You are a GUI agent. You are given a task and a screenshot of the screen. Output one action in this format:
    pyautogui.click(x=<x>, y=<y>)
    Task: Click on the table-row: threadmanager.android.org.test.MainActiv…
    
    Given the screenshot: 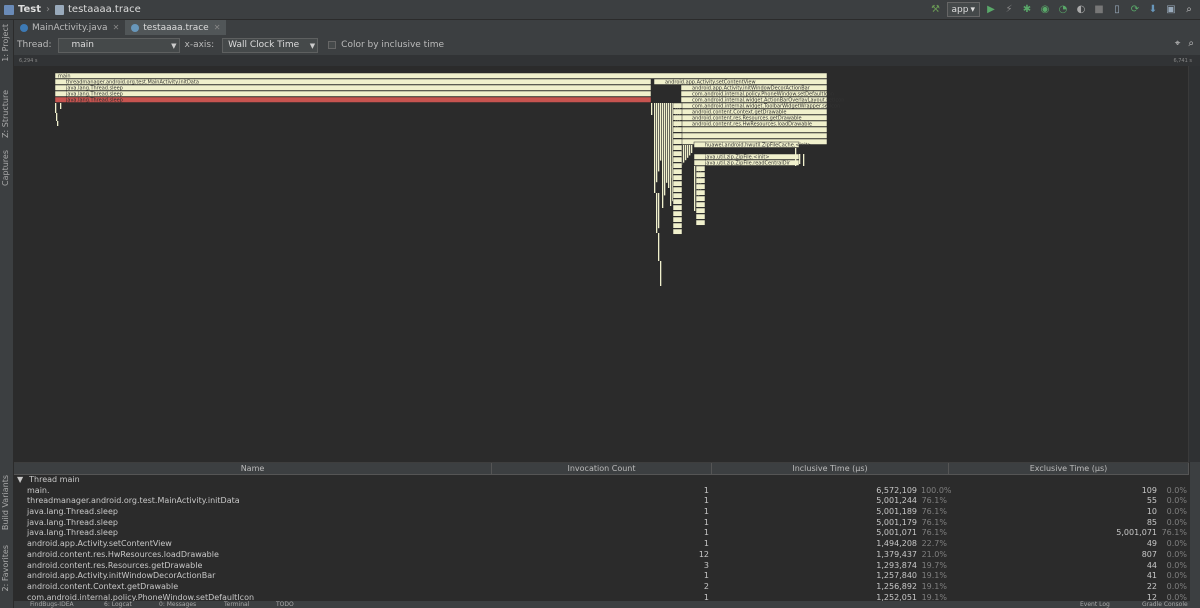 What is the action you would take?
    pyautogui.click(x=601, y=501)
    